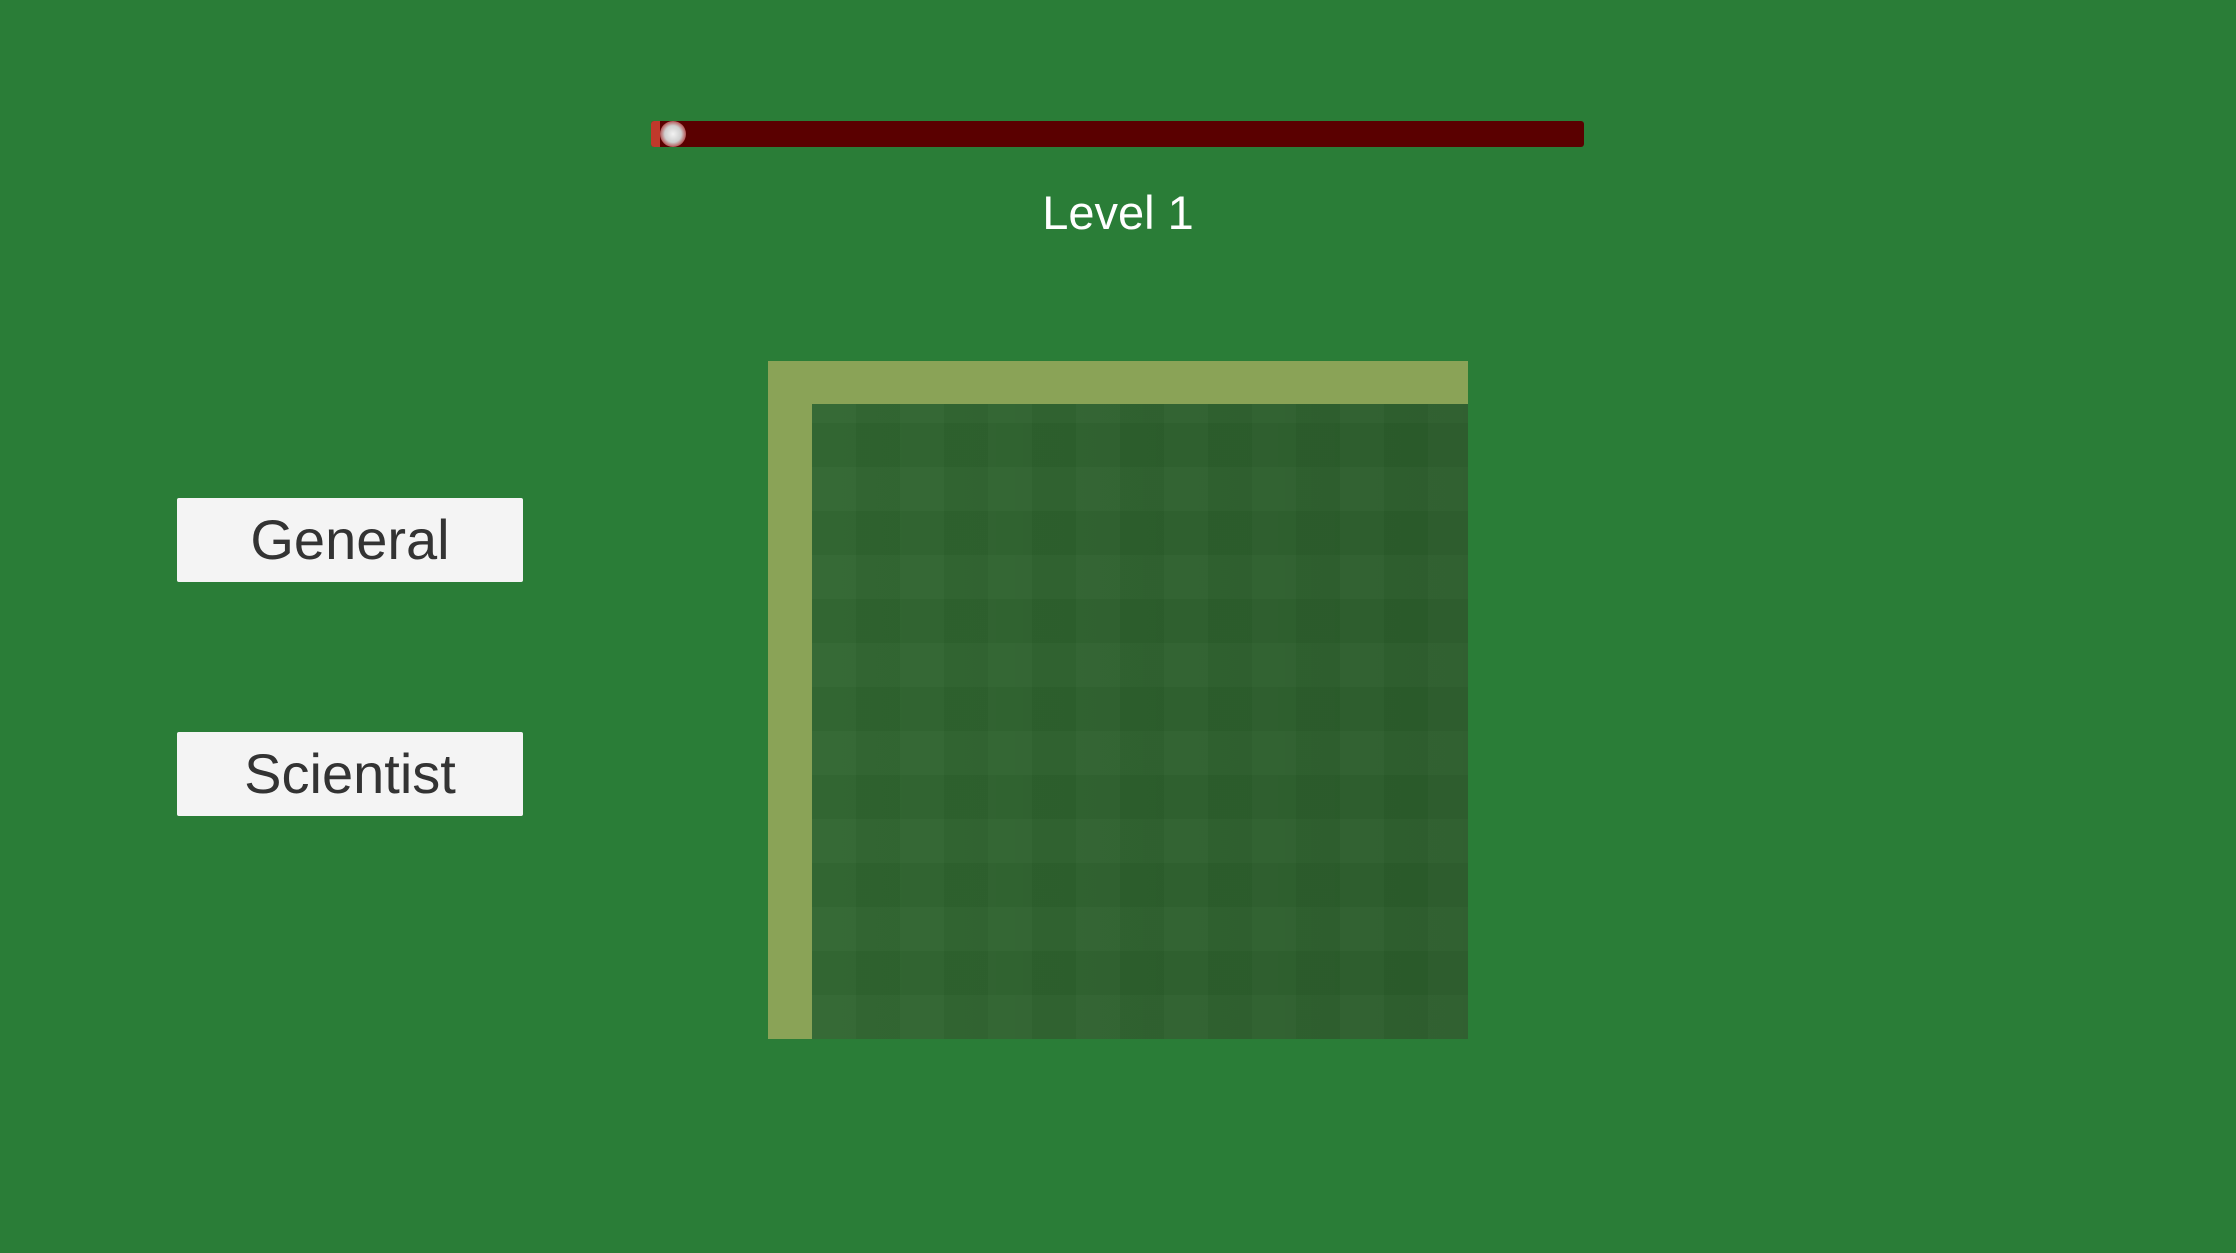  I want to click on general-button: General, so click(350, 540).